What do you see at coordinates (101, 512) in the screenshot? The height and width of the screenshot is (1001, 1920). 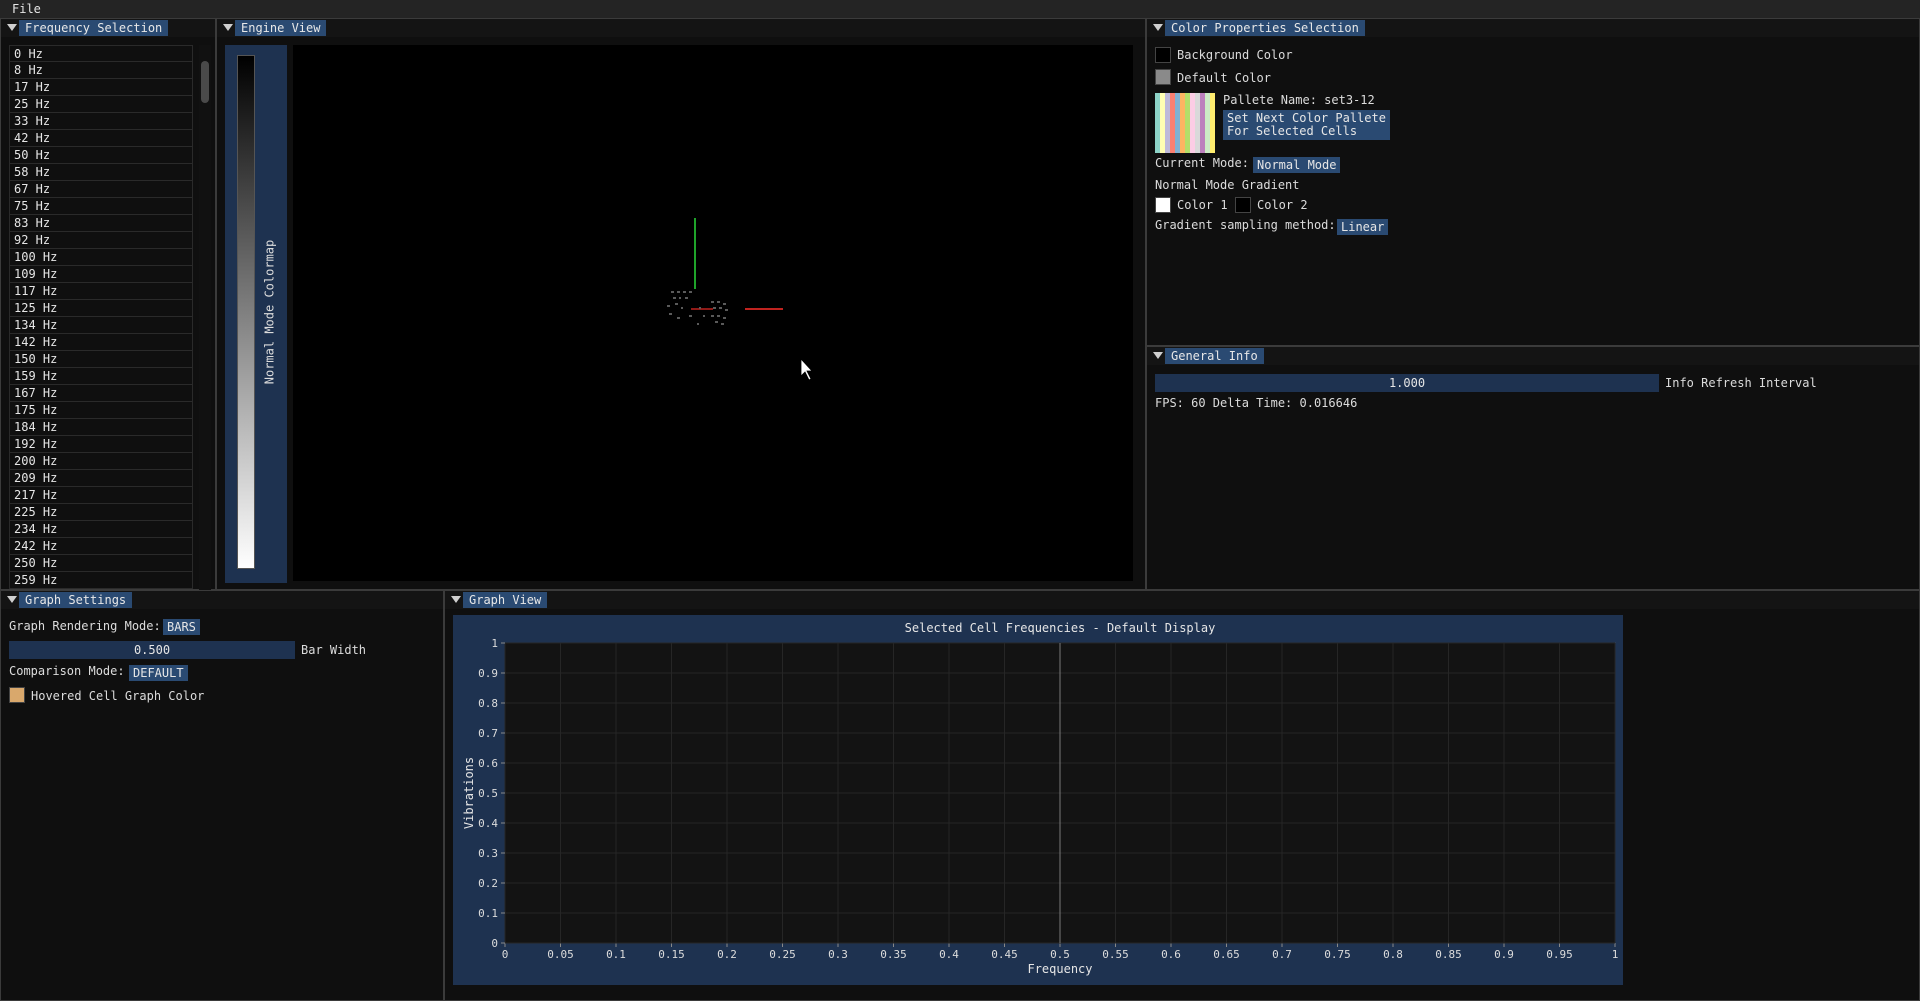 I see `frequency-item: 225 Hz` at bounding box center [101, 512].